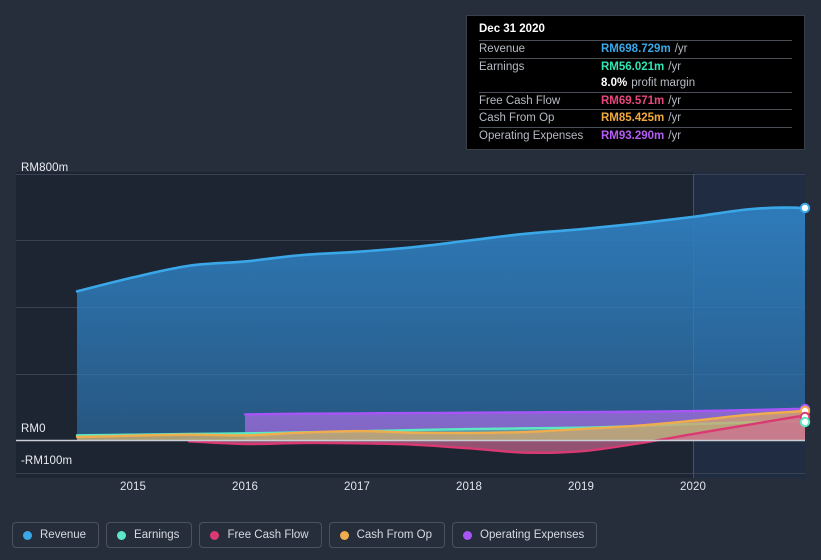 Image resolution: width=821 pixels, height=560 pixels. I want to click on legend-item-operating-expenses: Operating Expenses, so click(525, 535).